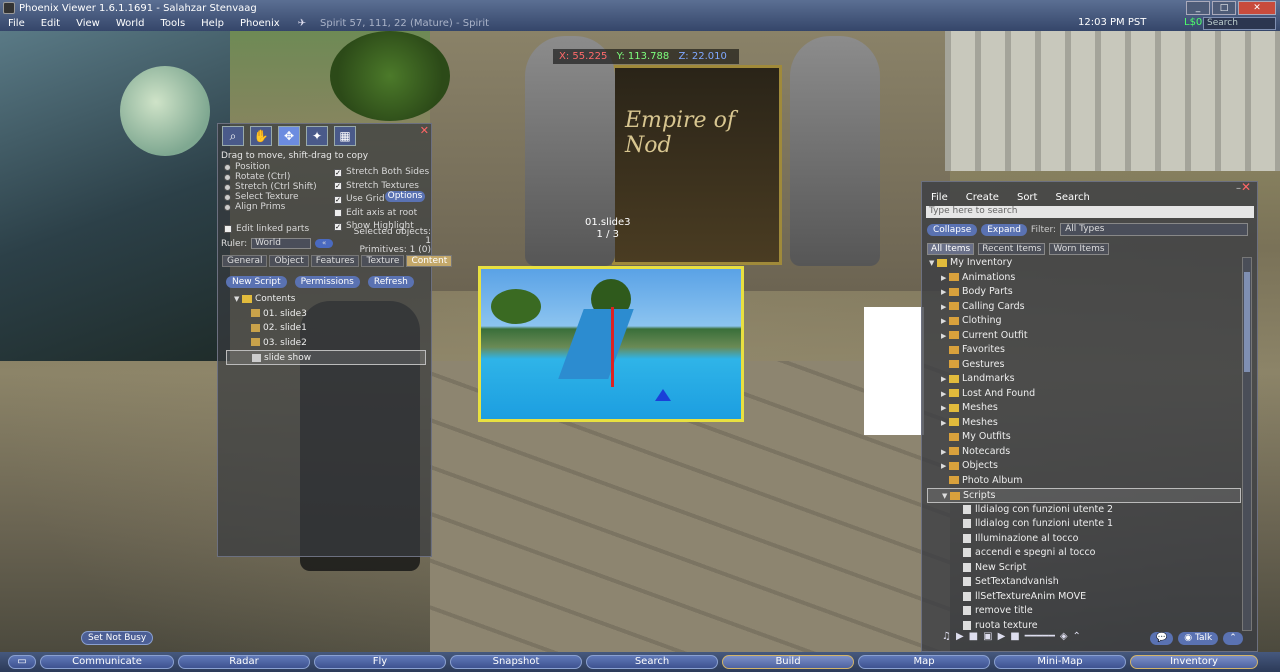 This screenshot has height=672, width=1280. Describe the element at coordinates (1084, 481) in the screenshot. I see `folder-item: Photo Album` at that location.